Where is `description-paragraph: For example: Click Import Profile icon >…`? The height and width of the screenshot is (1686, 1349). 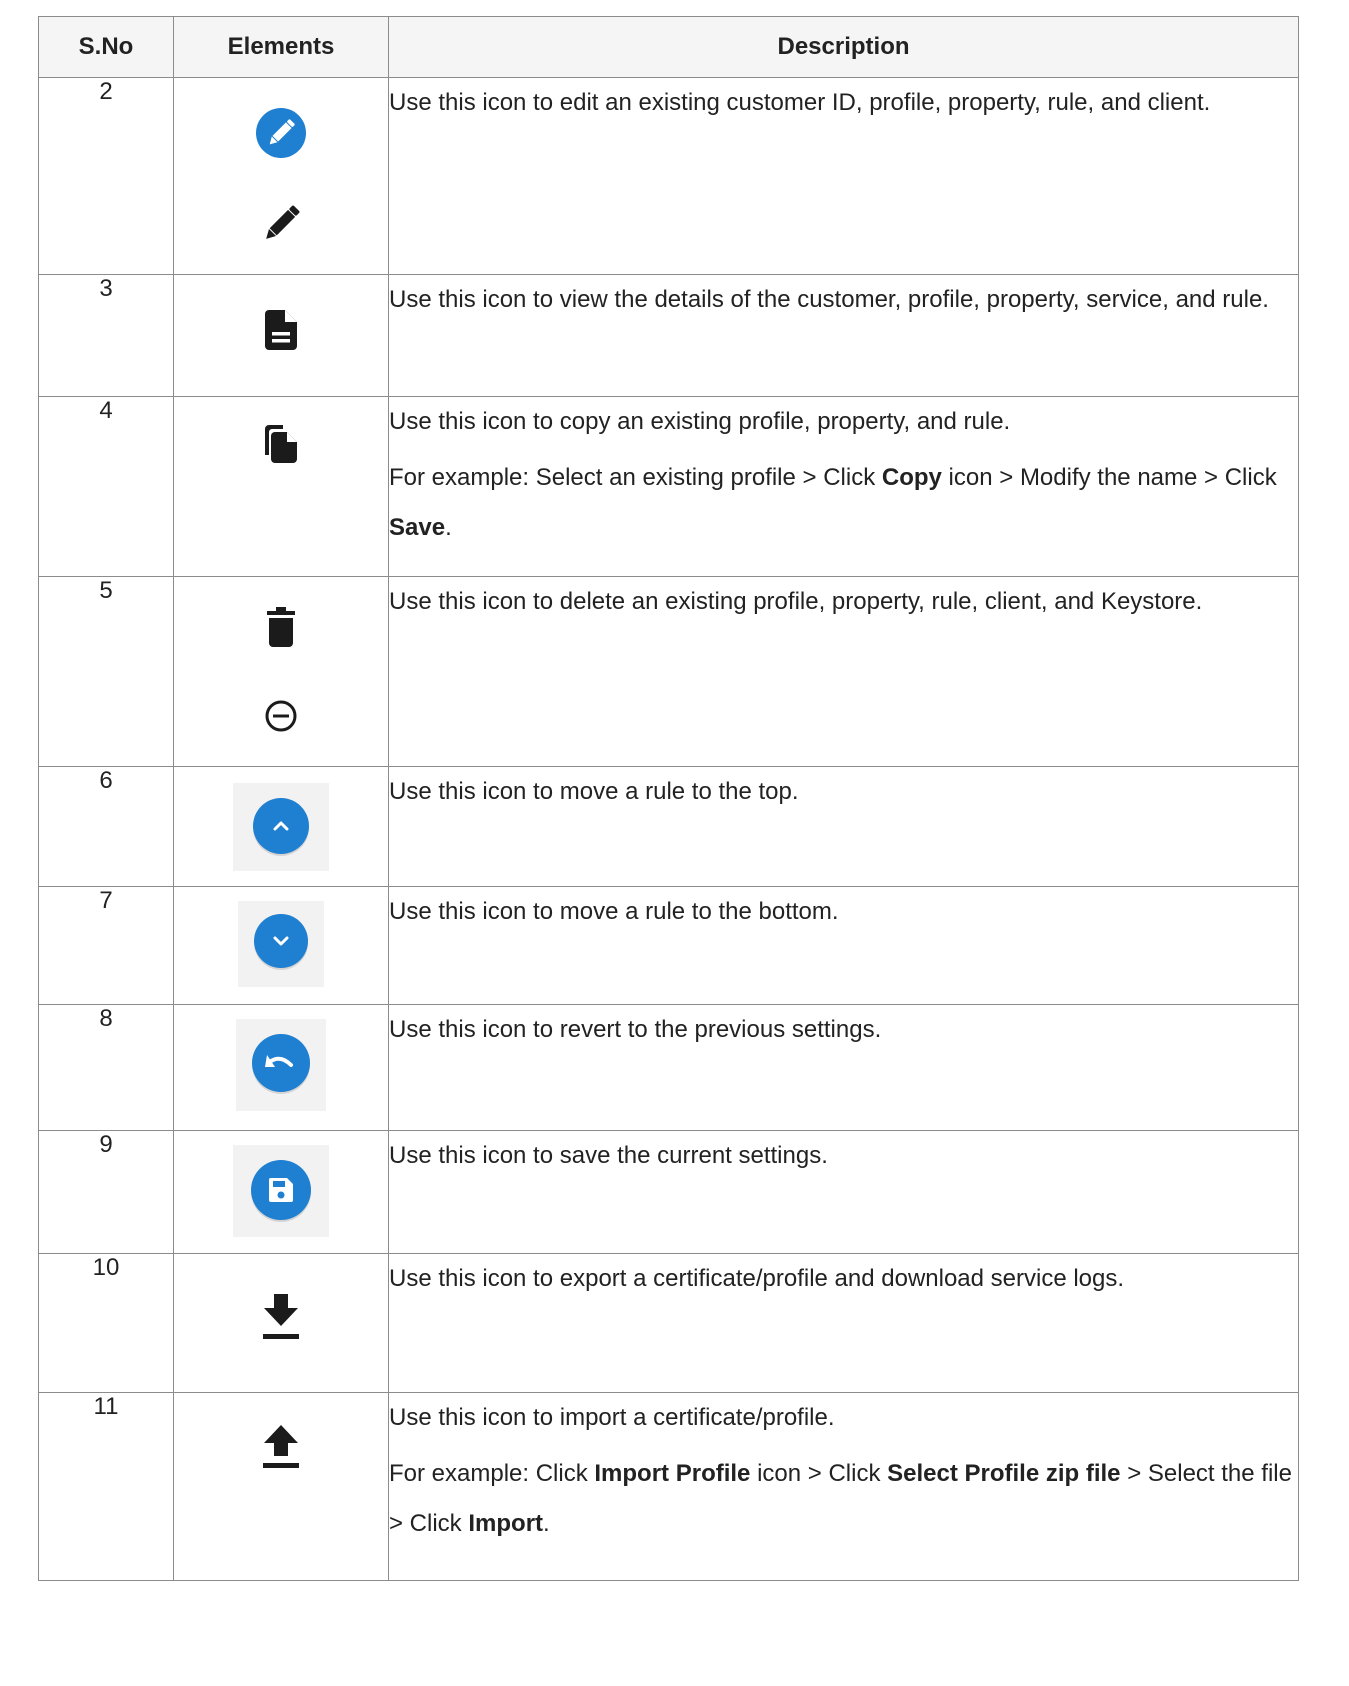
description-paragraph: For example: Click Import Profile icon >… is located at coordinates (843, 1499).